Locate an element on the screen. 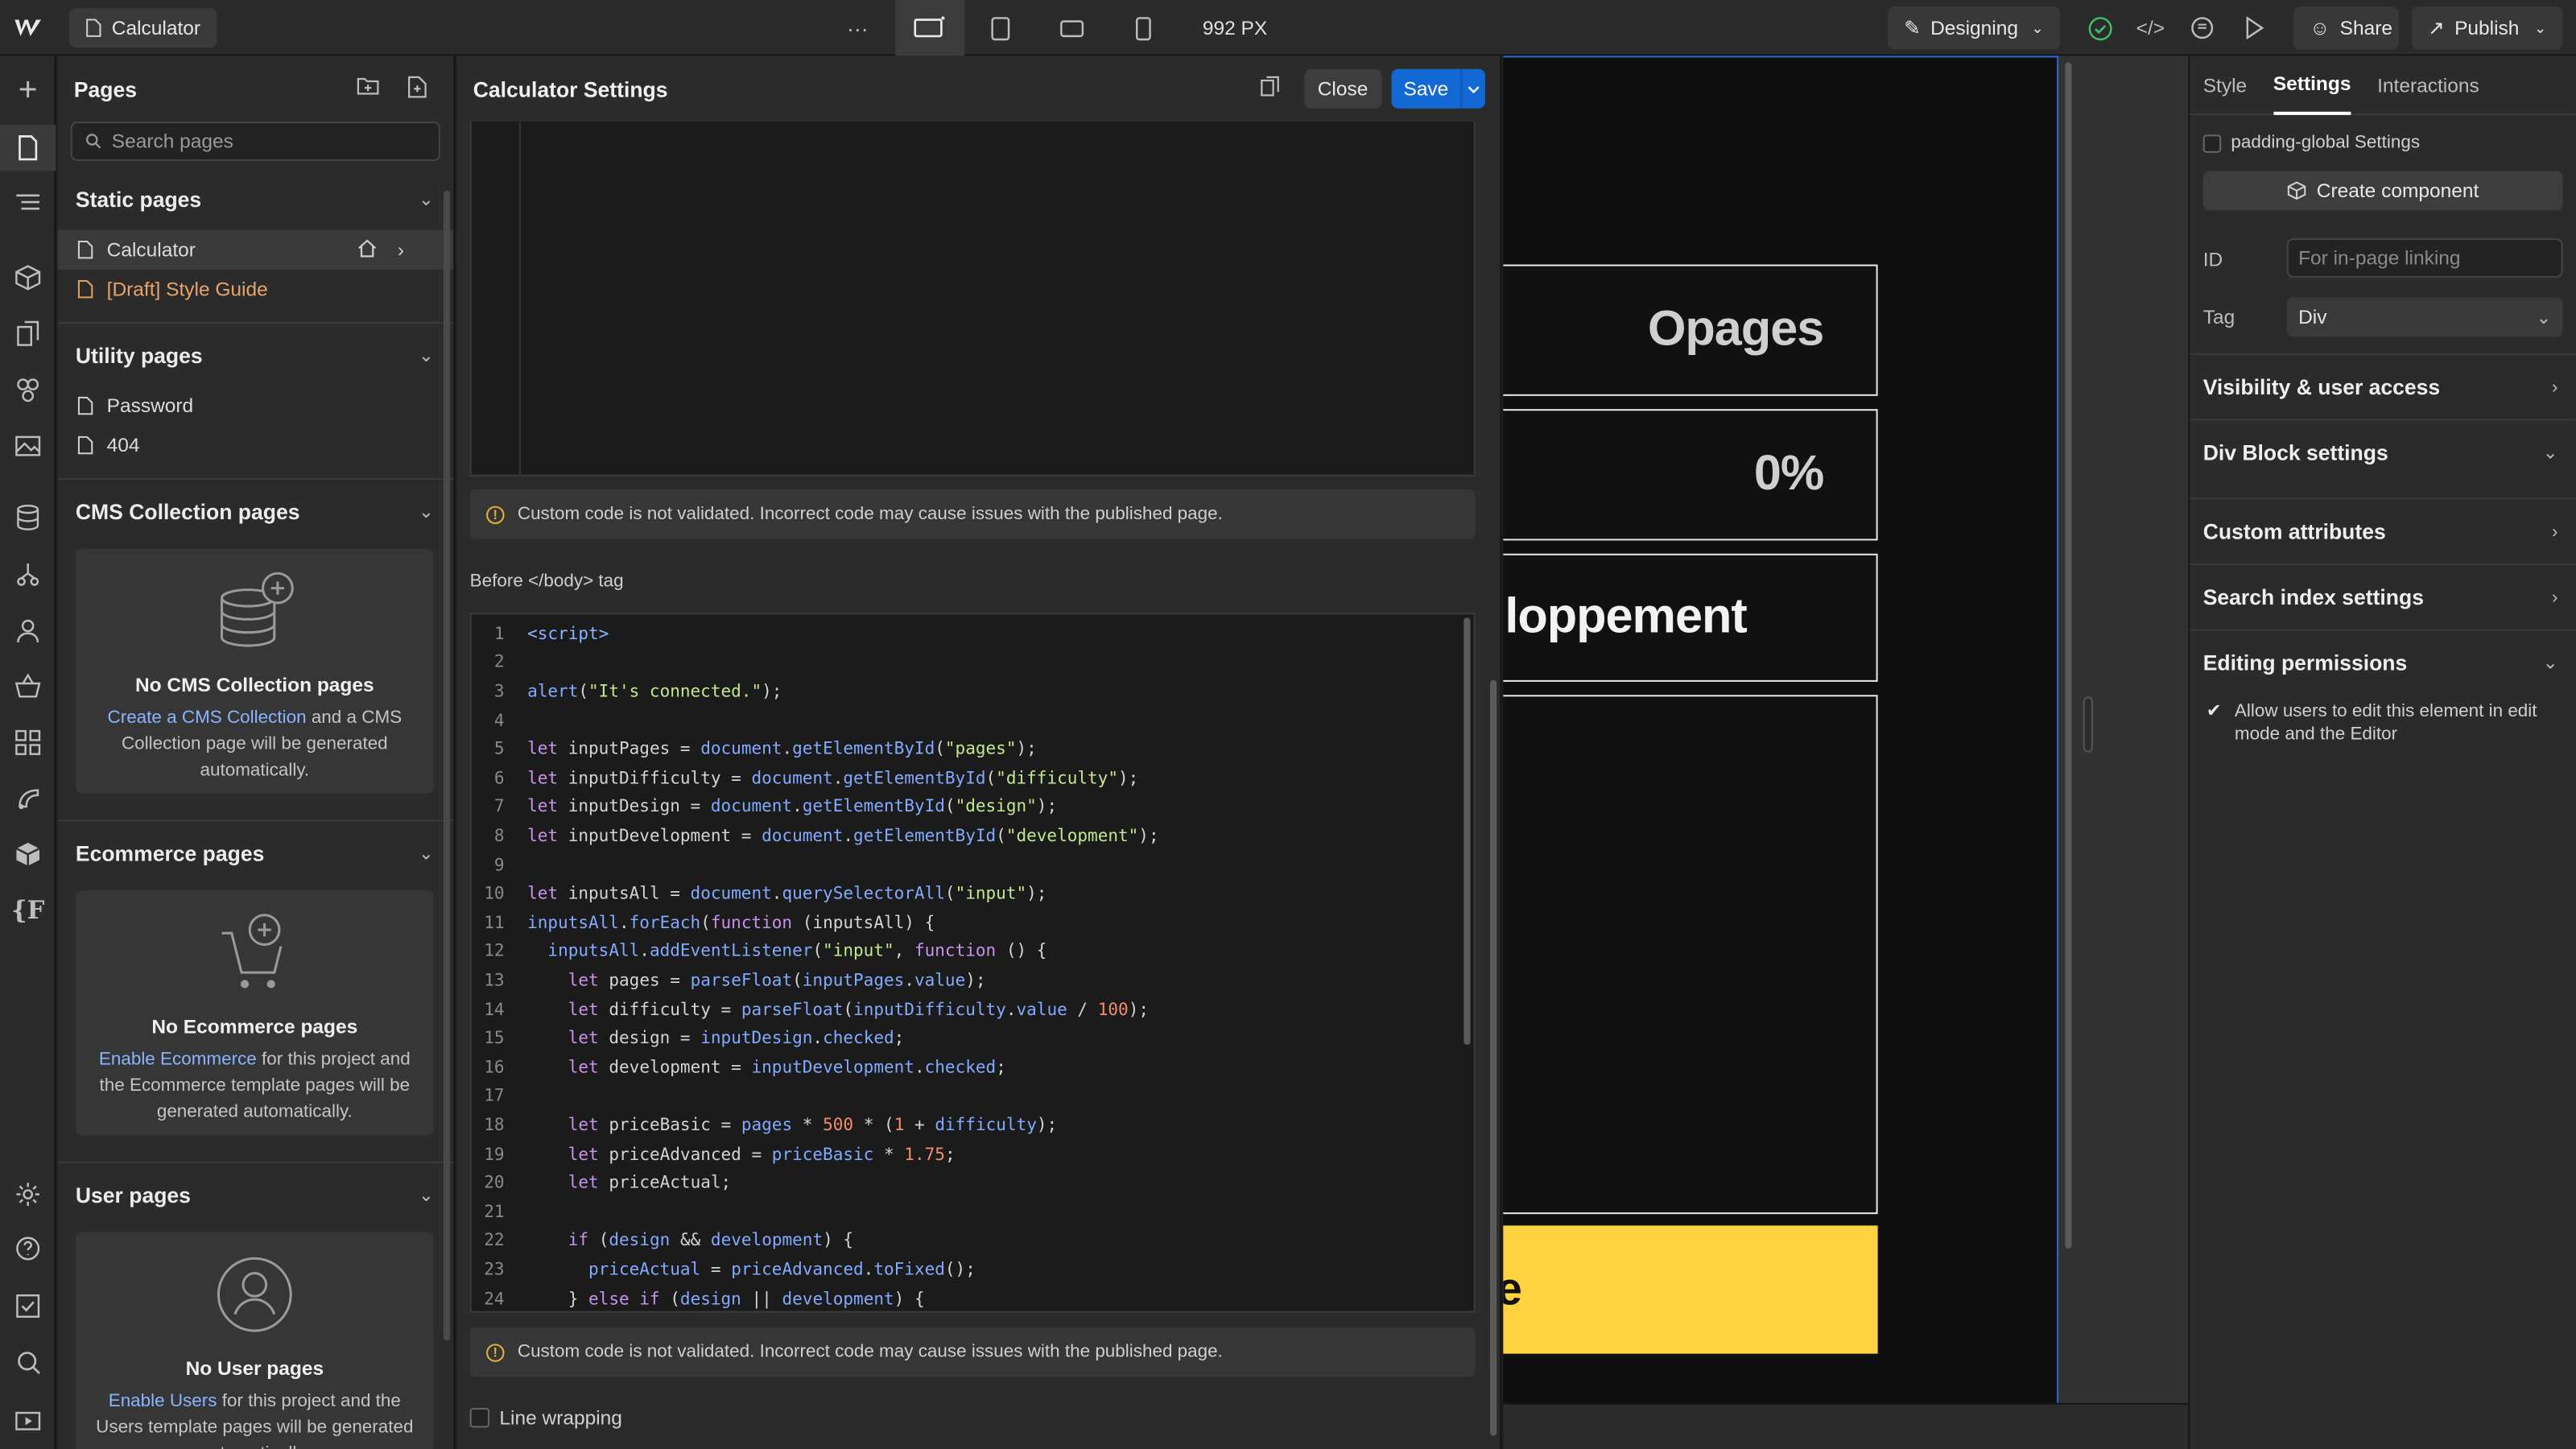 This screenshot has width=2576, height=1449. resize-handle is located at coordinates (2088, 724).